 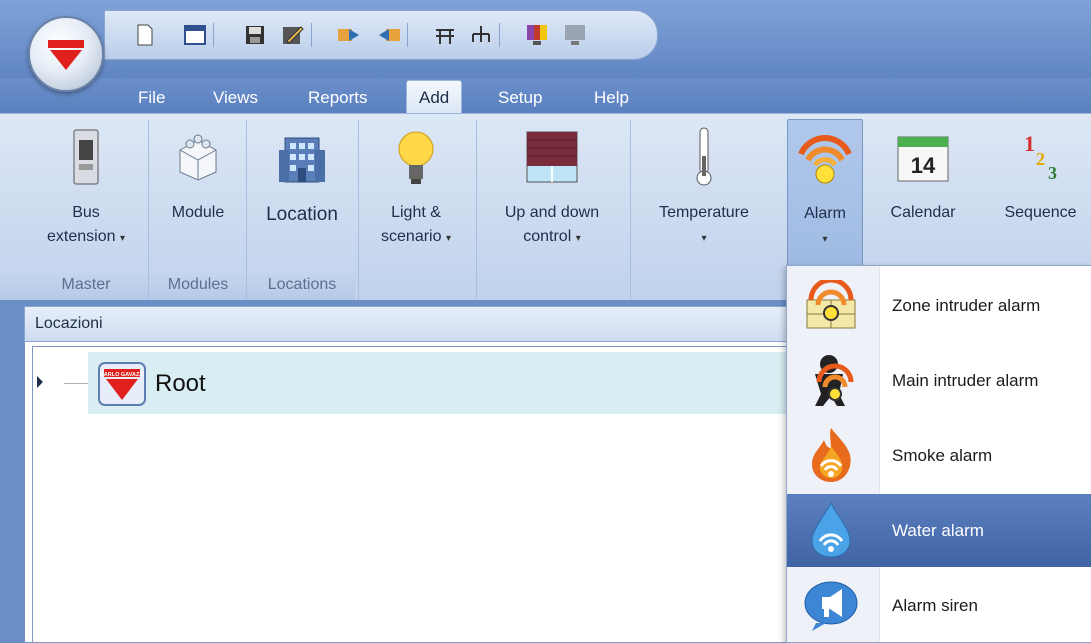 What do you see at coordinates (122, 375) in the screenshot?
I see `root-icon-text: CARLO GAVAZZI` at bounding box center [122, 375].